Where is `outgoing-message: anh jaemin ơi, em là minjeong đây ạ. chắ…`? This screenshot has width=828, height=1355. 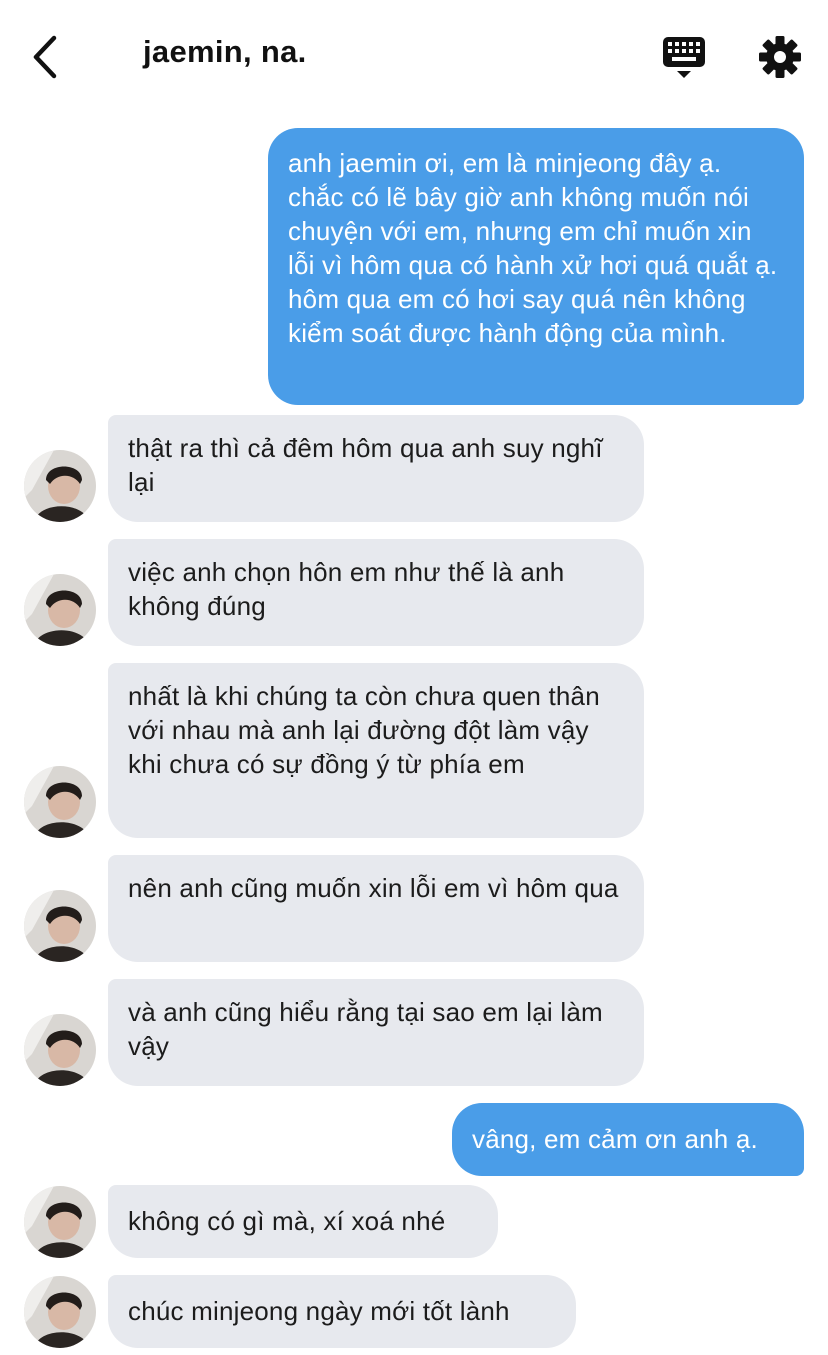
outgoing-message: anh jaemin ơi, em là minjeong đây ạ. chắ… is located at coordinates (536, 266).